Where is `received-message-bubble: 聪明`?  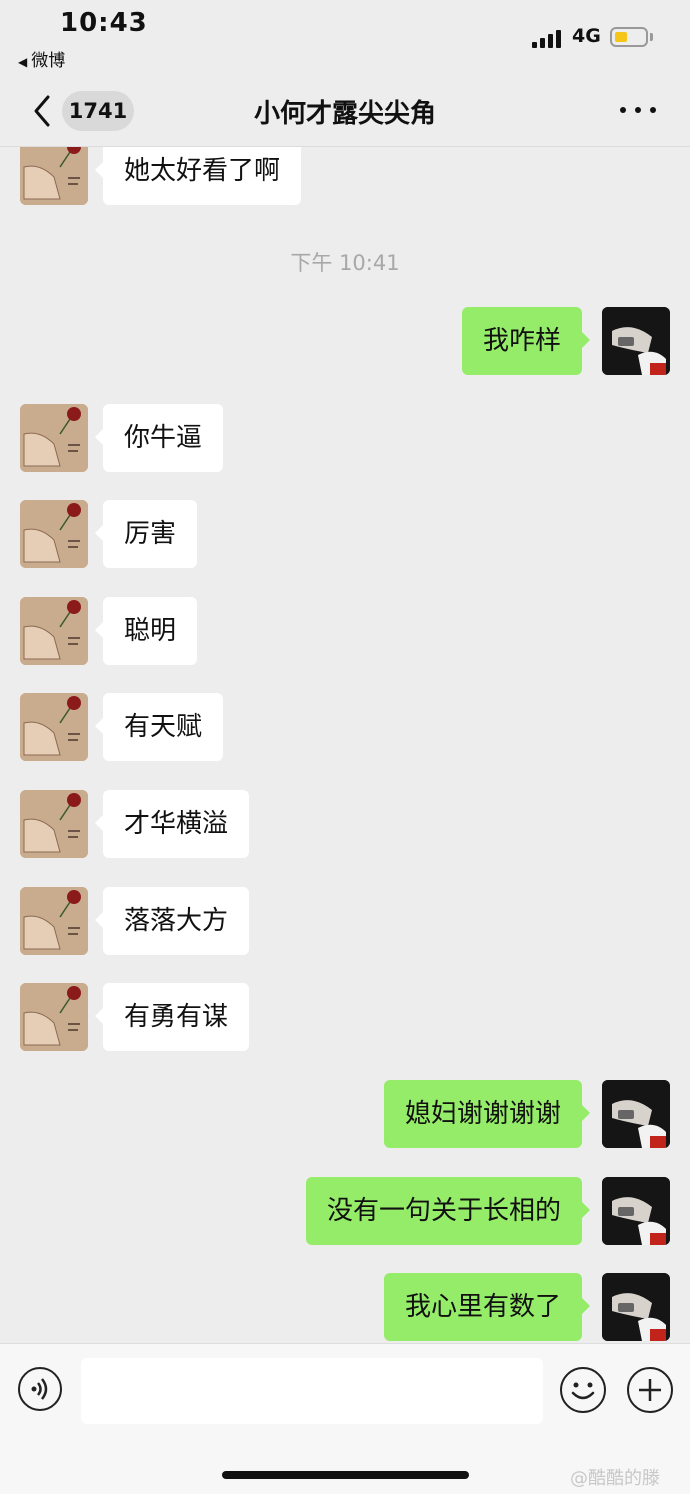
received-message-bubble: 聪明 is located at coordinates (146, 631).